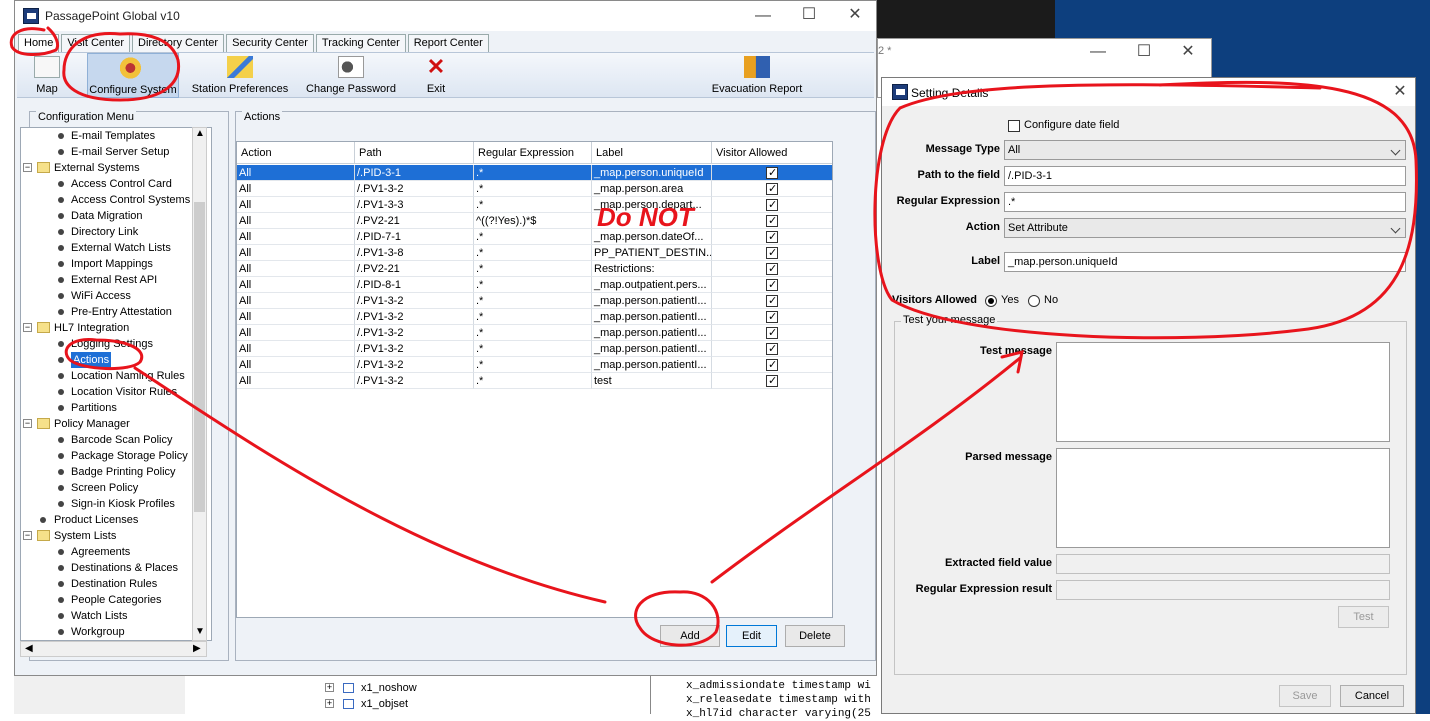  I want to click on tree-item: External Rest API, so click(116, 280).